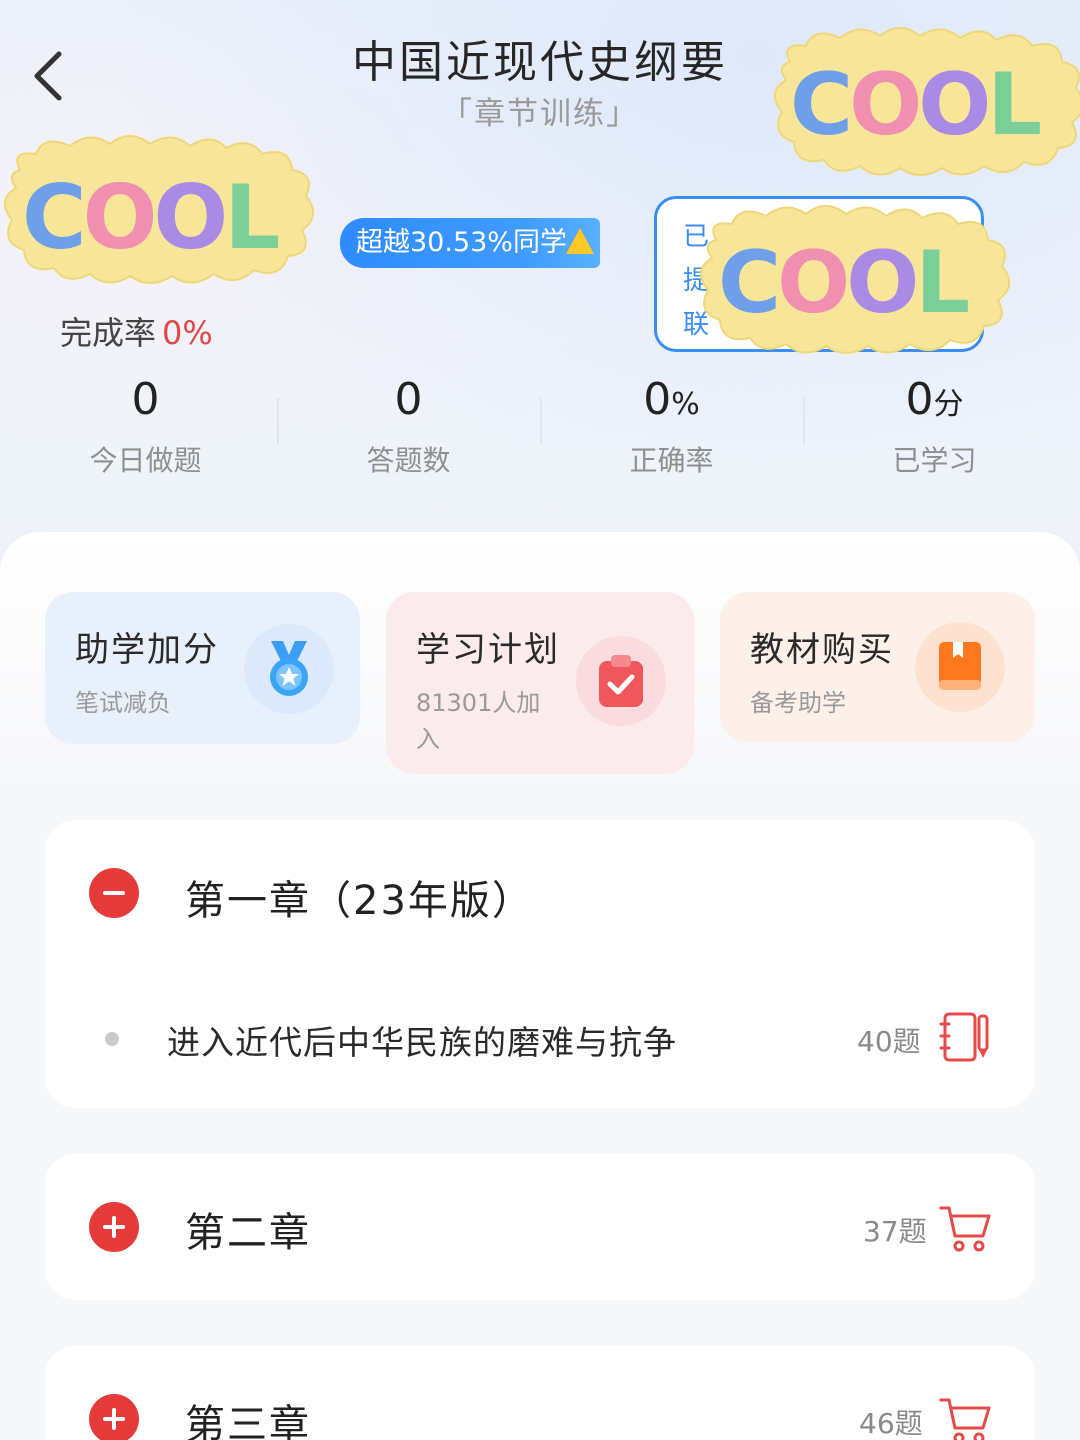 The height and width of the screenshot is (1440, 1080). What do you see at coordinates (112, 1039) in the screenshot?
I see `bullet-dot` at bounding box center [112, 1039].